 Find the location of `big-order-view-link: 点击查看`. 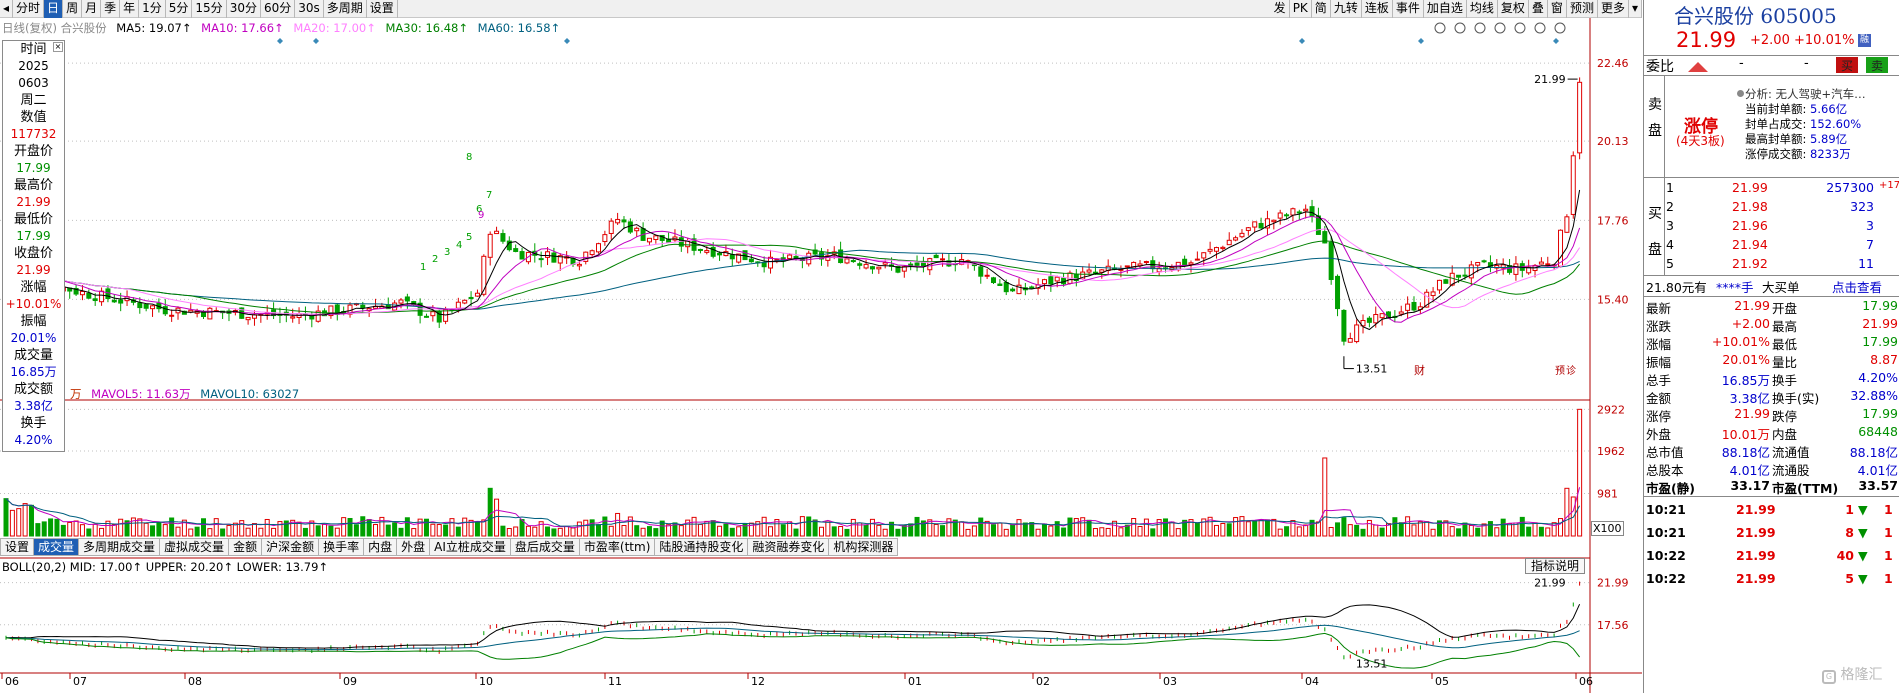

big-order-view-link: 点击查看 is located at coordinates (1857, 286).